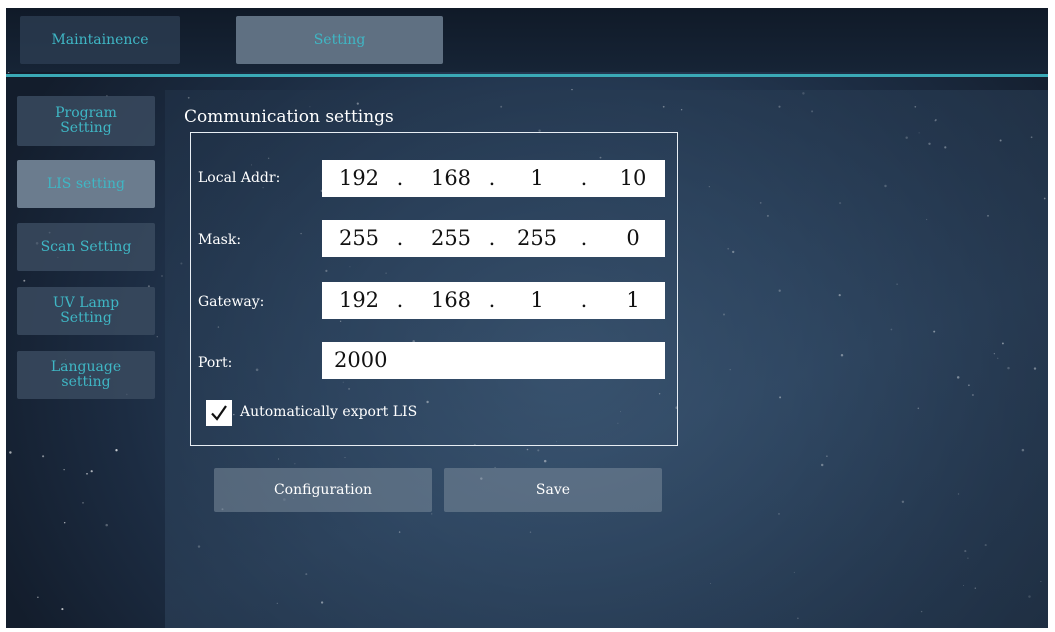 This screenshot has width=1055, height=632. I want to click on sidebar-item-language-setting: Language setting, so click(86, 375).